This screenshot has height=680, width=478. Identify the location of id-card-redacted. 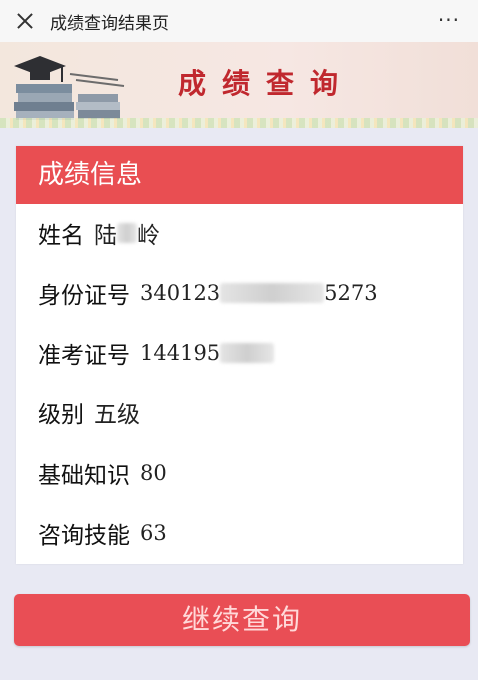
(272, 293).